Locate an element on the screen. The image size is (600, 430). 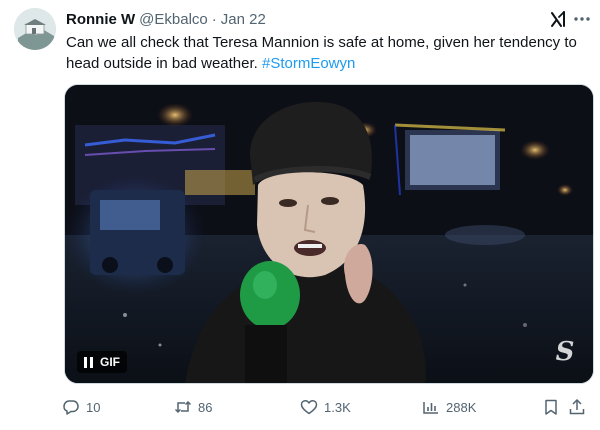
like-count: 1.3K is located at coordinates (337, 407).